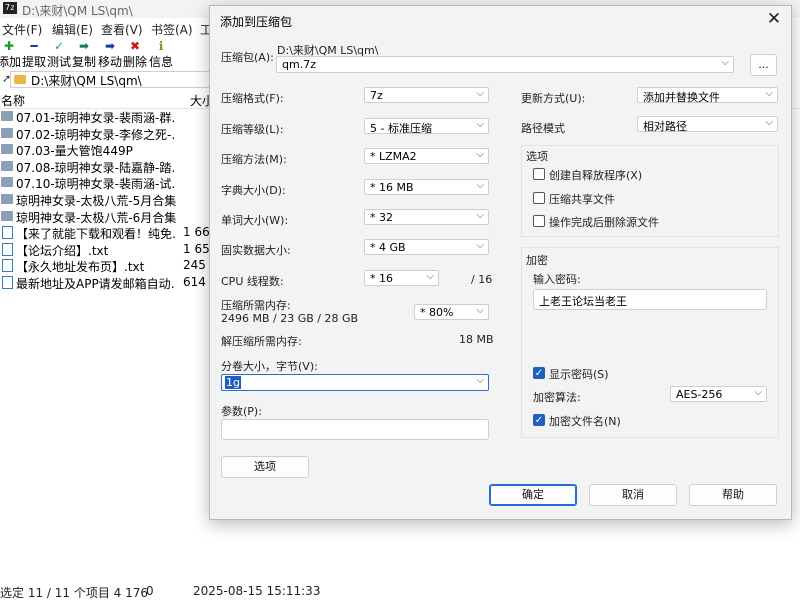  I want to click on solid-block-select: * 4 GB ⌵, so click(426, 247).